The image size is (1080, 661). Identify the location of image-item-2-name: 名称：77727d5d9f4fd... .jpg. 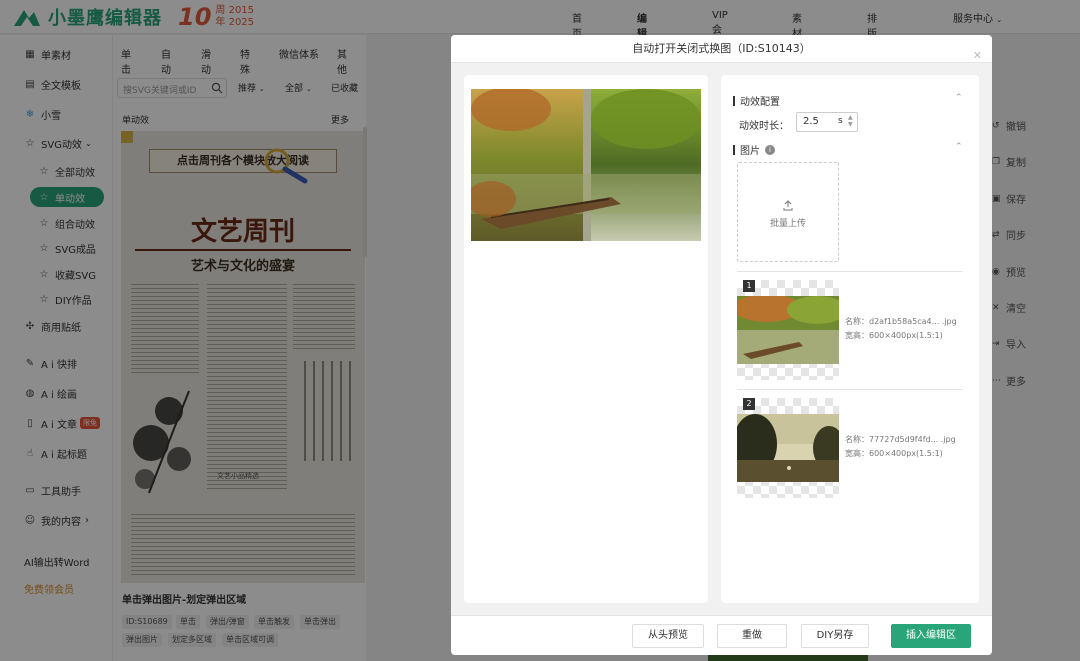
(900, 439).